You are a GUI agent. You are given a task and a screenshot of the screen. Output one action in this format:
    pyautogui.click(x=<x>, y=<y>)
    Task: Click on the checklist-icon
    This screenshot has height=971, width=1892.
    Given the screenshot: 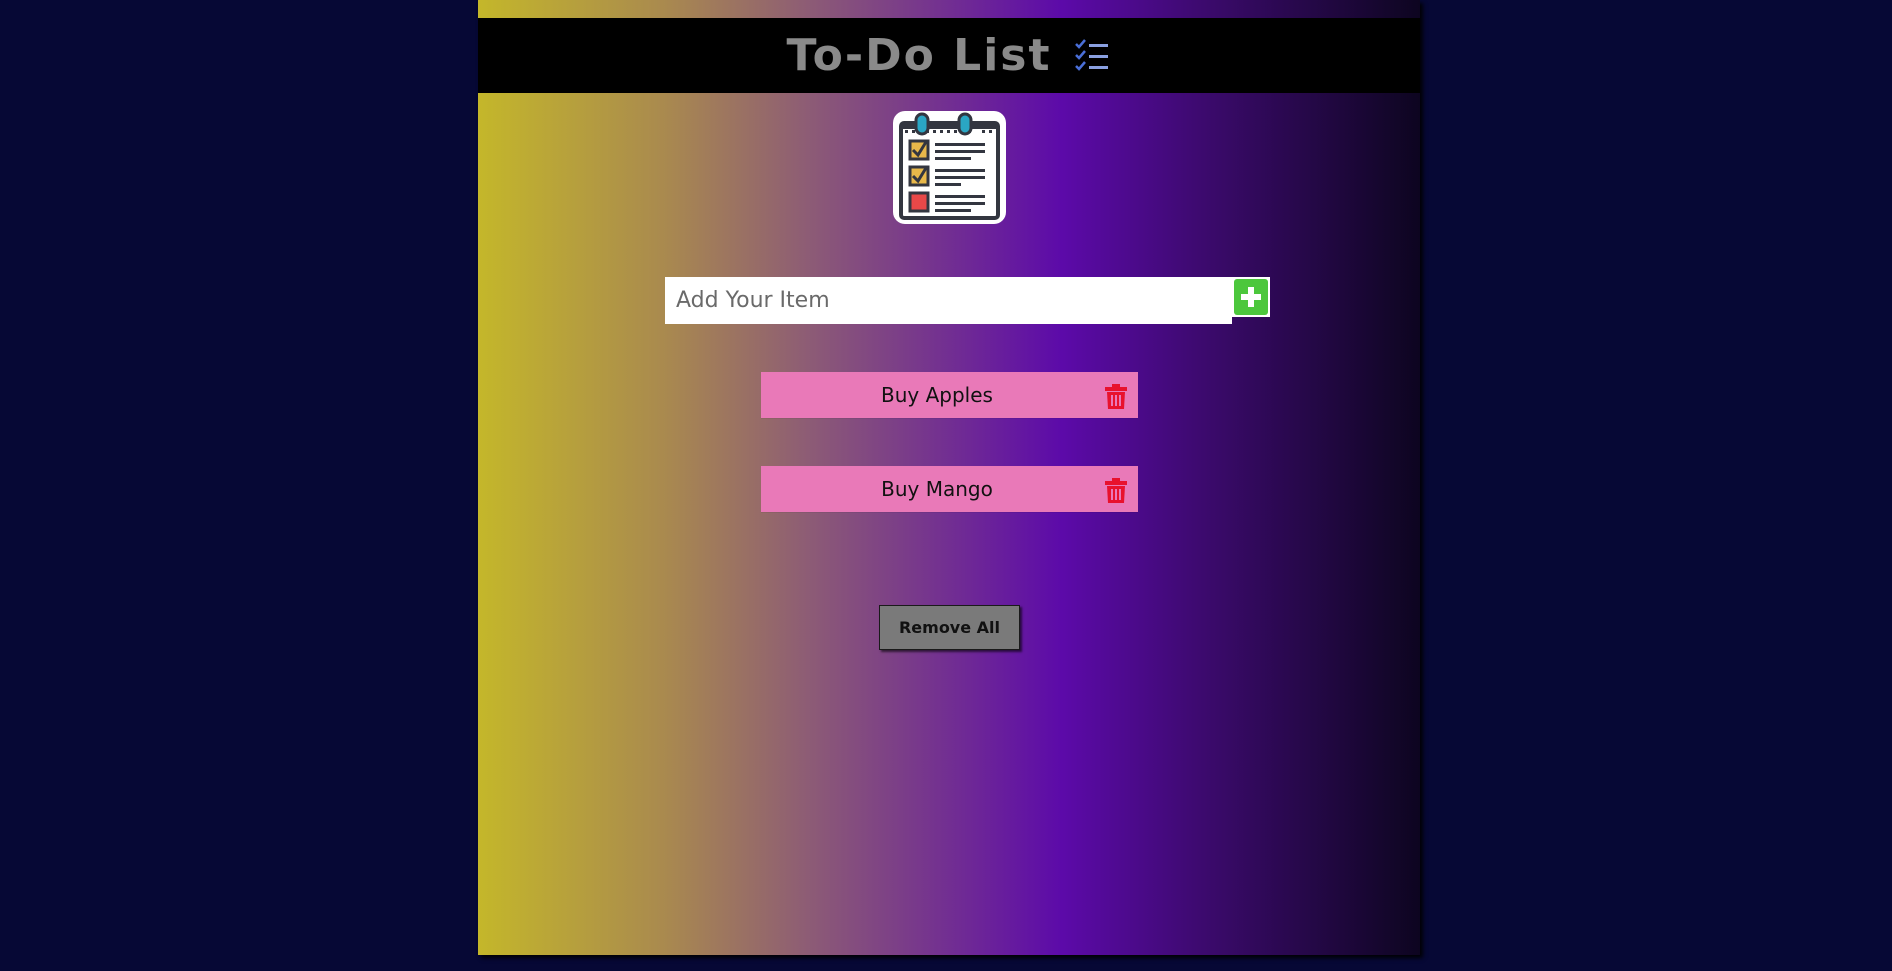 What is the action you would take?
    pyautogui.click(x=1091, y=54)
    